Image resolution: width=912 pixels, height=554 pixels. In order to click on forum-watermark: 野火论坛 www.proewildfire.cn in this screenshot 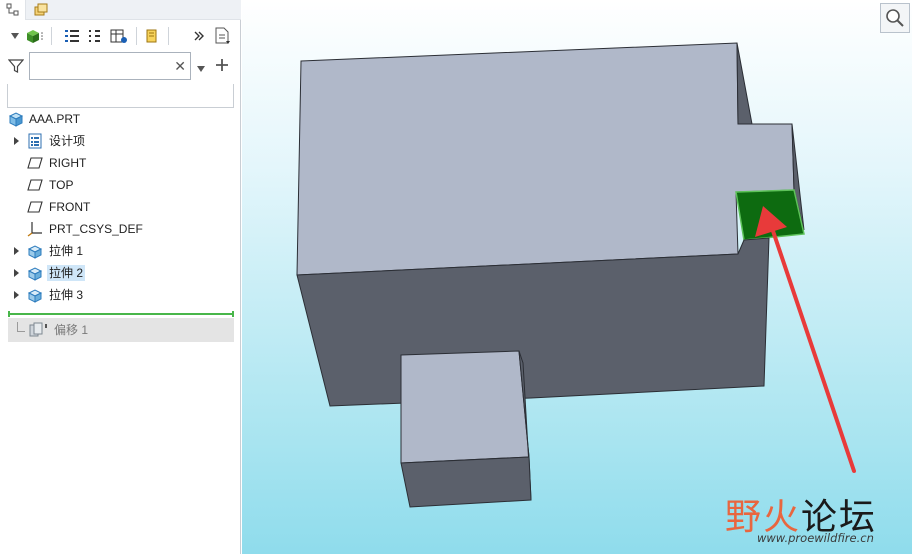, I will do `click(815, 518)`.